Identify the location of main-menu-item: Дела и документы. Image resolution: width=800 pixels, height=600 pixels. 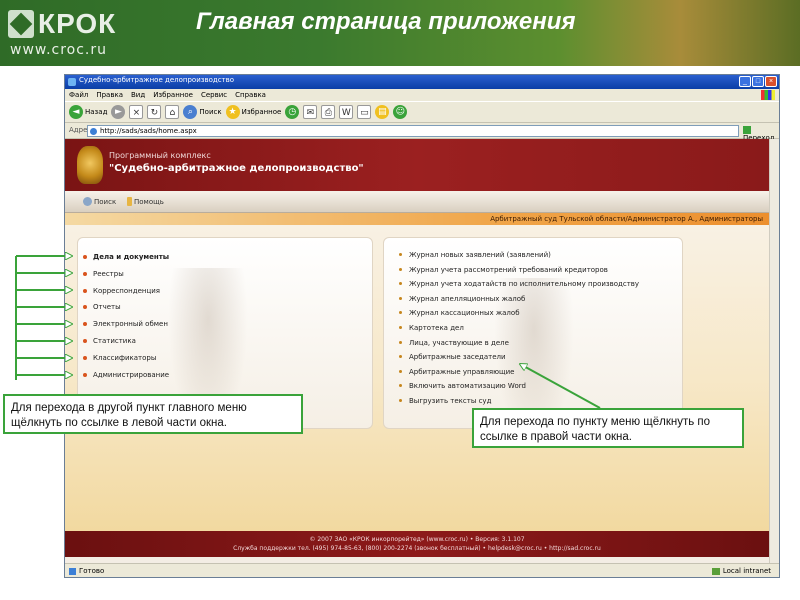
(126, 259).